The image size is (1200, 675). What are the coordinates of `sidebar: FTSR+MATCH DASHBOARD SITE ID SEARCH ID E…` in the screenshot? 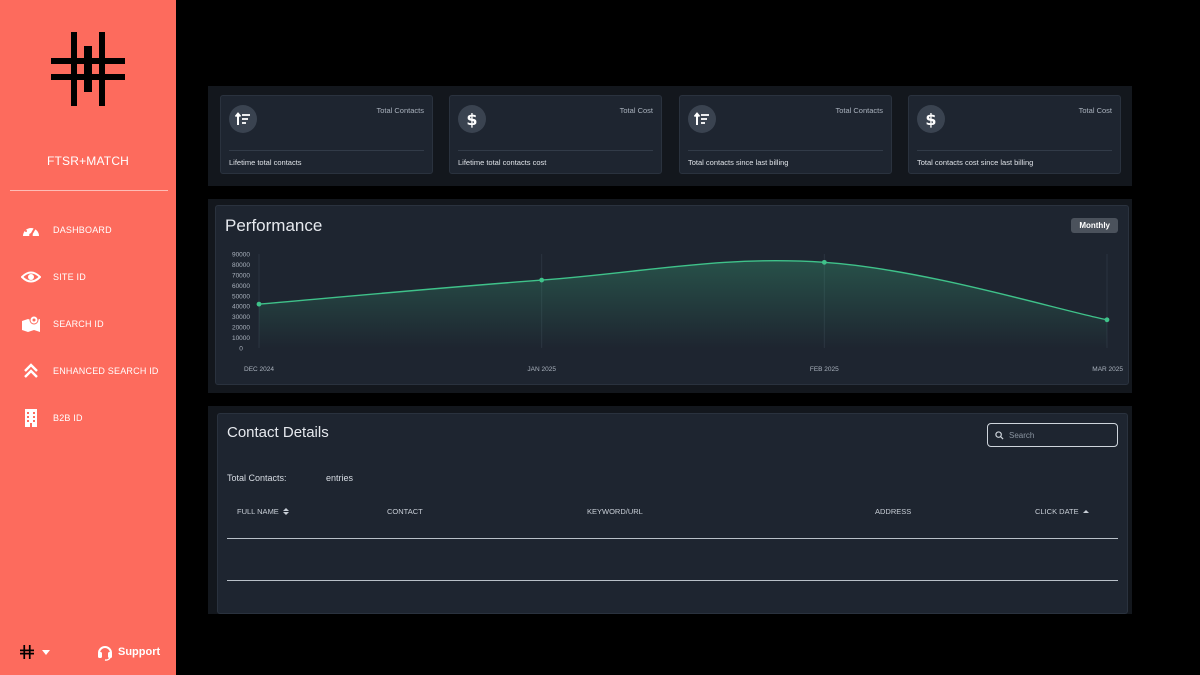 It's located at (88, 337).